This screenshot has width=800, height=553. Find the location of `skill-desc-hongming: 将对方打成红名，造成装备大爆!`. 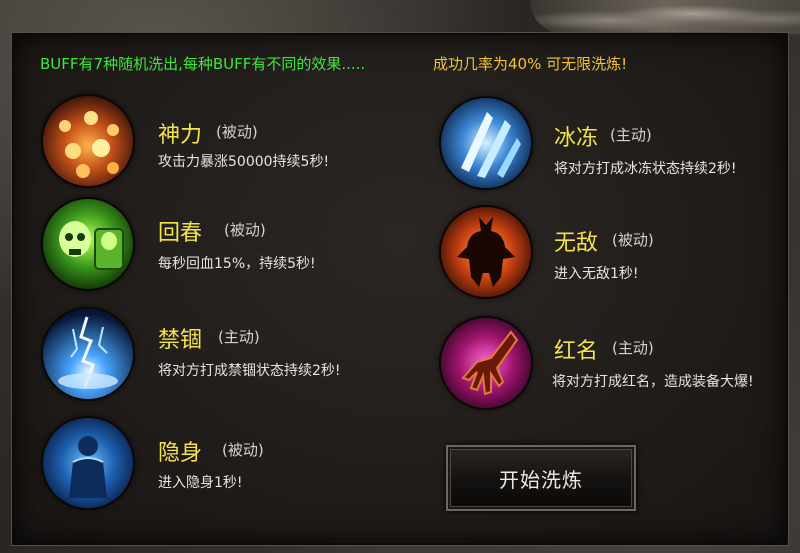

skill-desc-hongming: 将对方打成红名，造成装备大爆! is located at coordinates (653, 382).